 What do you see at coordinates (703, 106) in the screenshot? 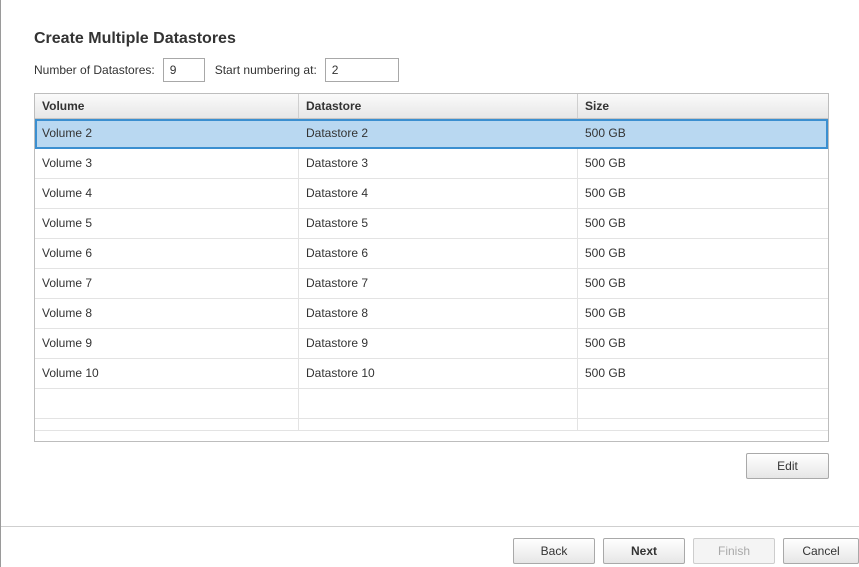
I see `column-header-size: Size` at bounding box center [703, 106].